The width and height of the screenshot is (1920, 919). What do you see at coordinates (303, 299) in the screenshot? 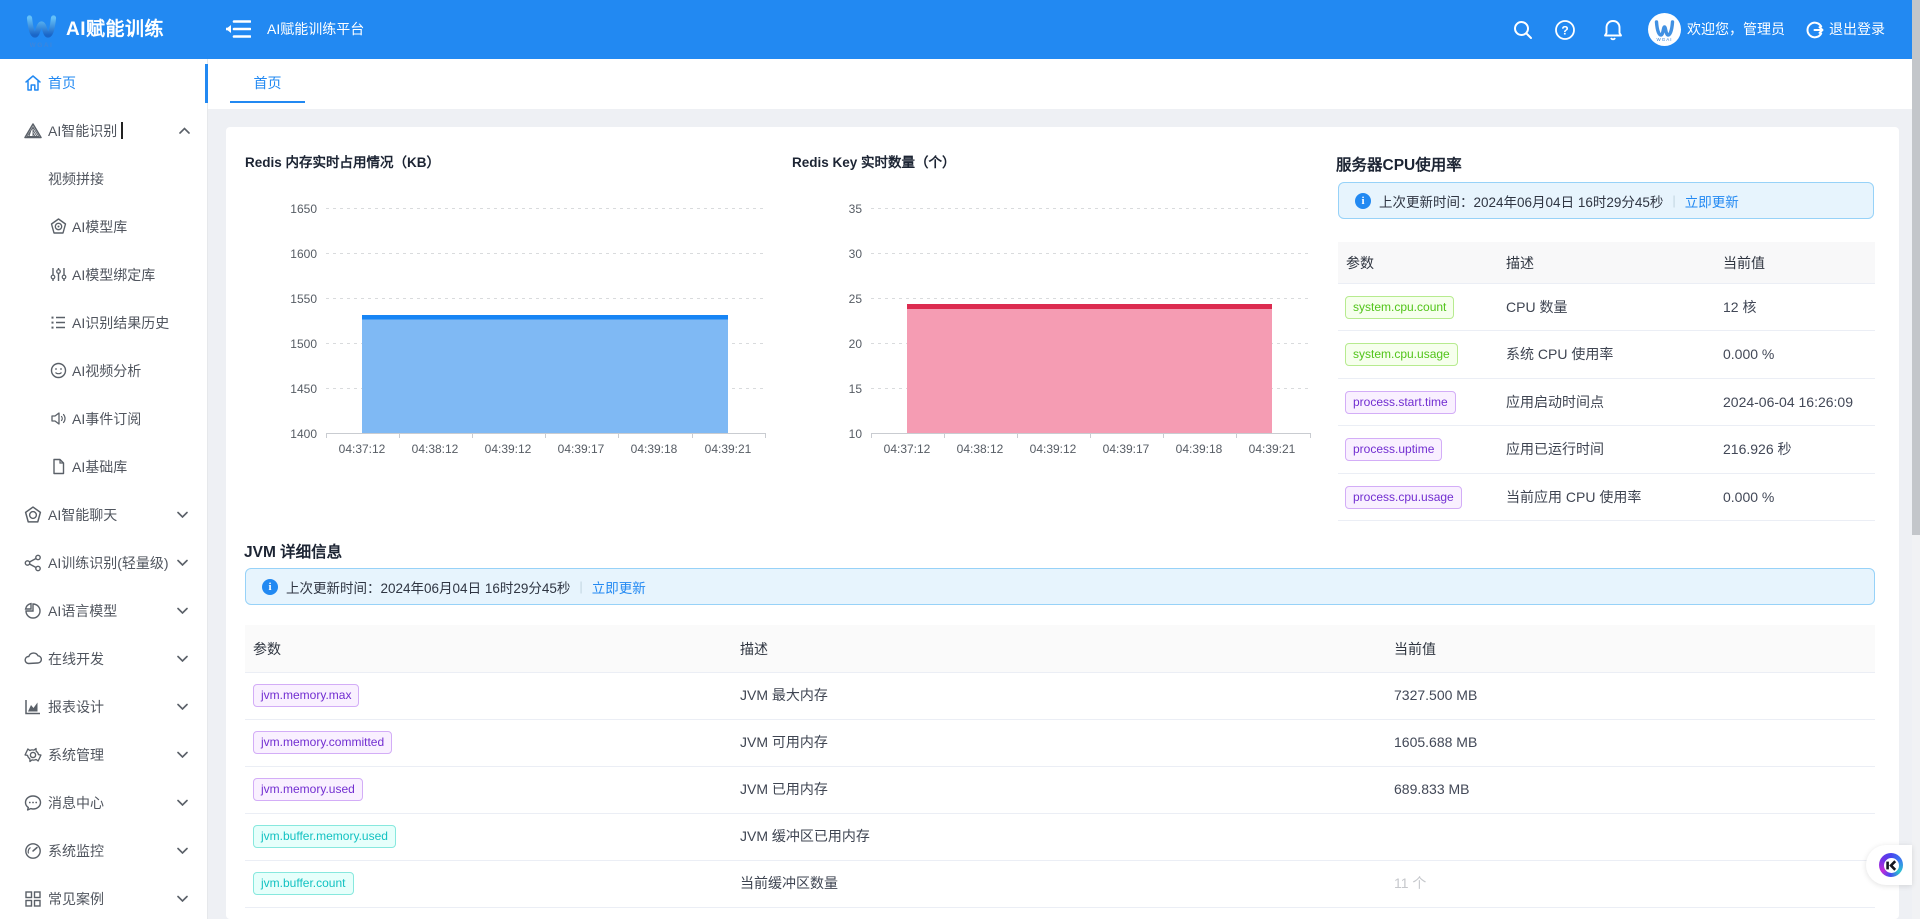
I see `svg-text: 1550` at bounding box center [303, 299].